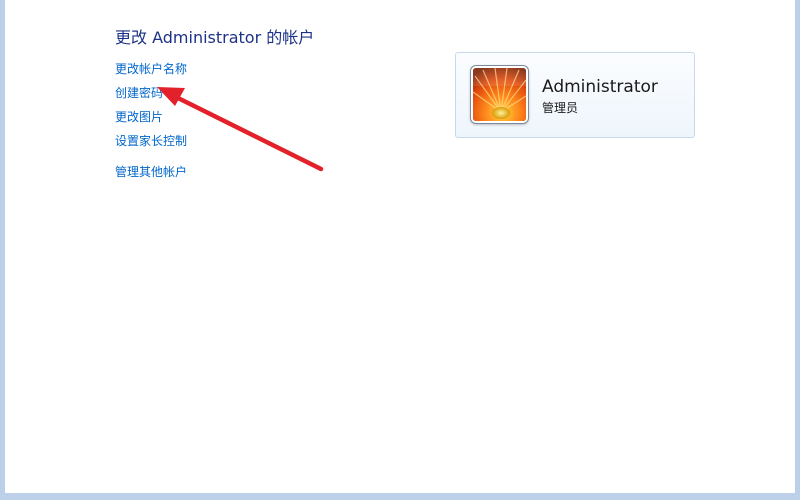 The width and height of the screenshot is (800, 500). I want to click on account-role: 管理员, so click(560, 108).